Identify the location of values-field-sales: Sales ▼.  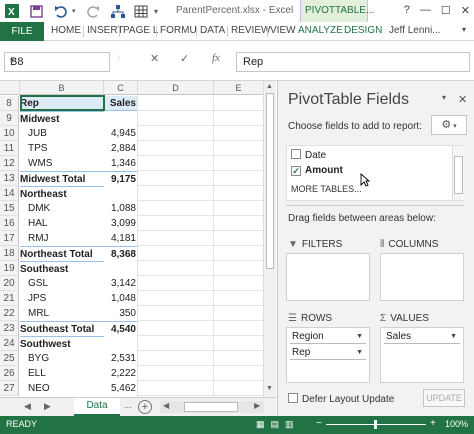
(422, 337).